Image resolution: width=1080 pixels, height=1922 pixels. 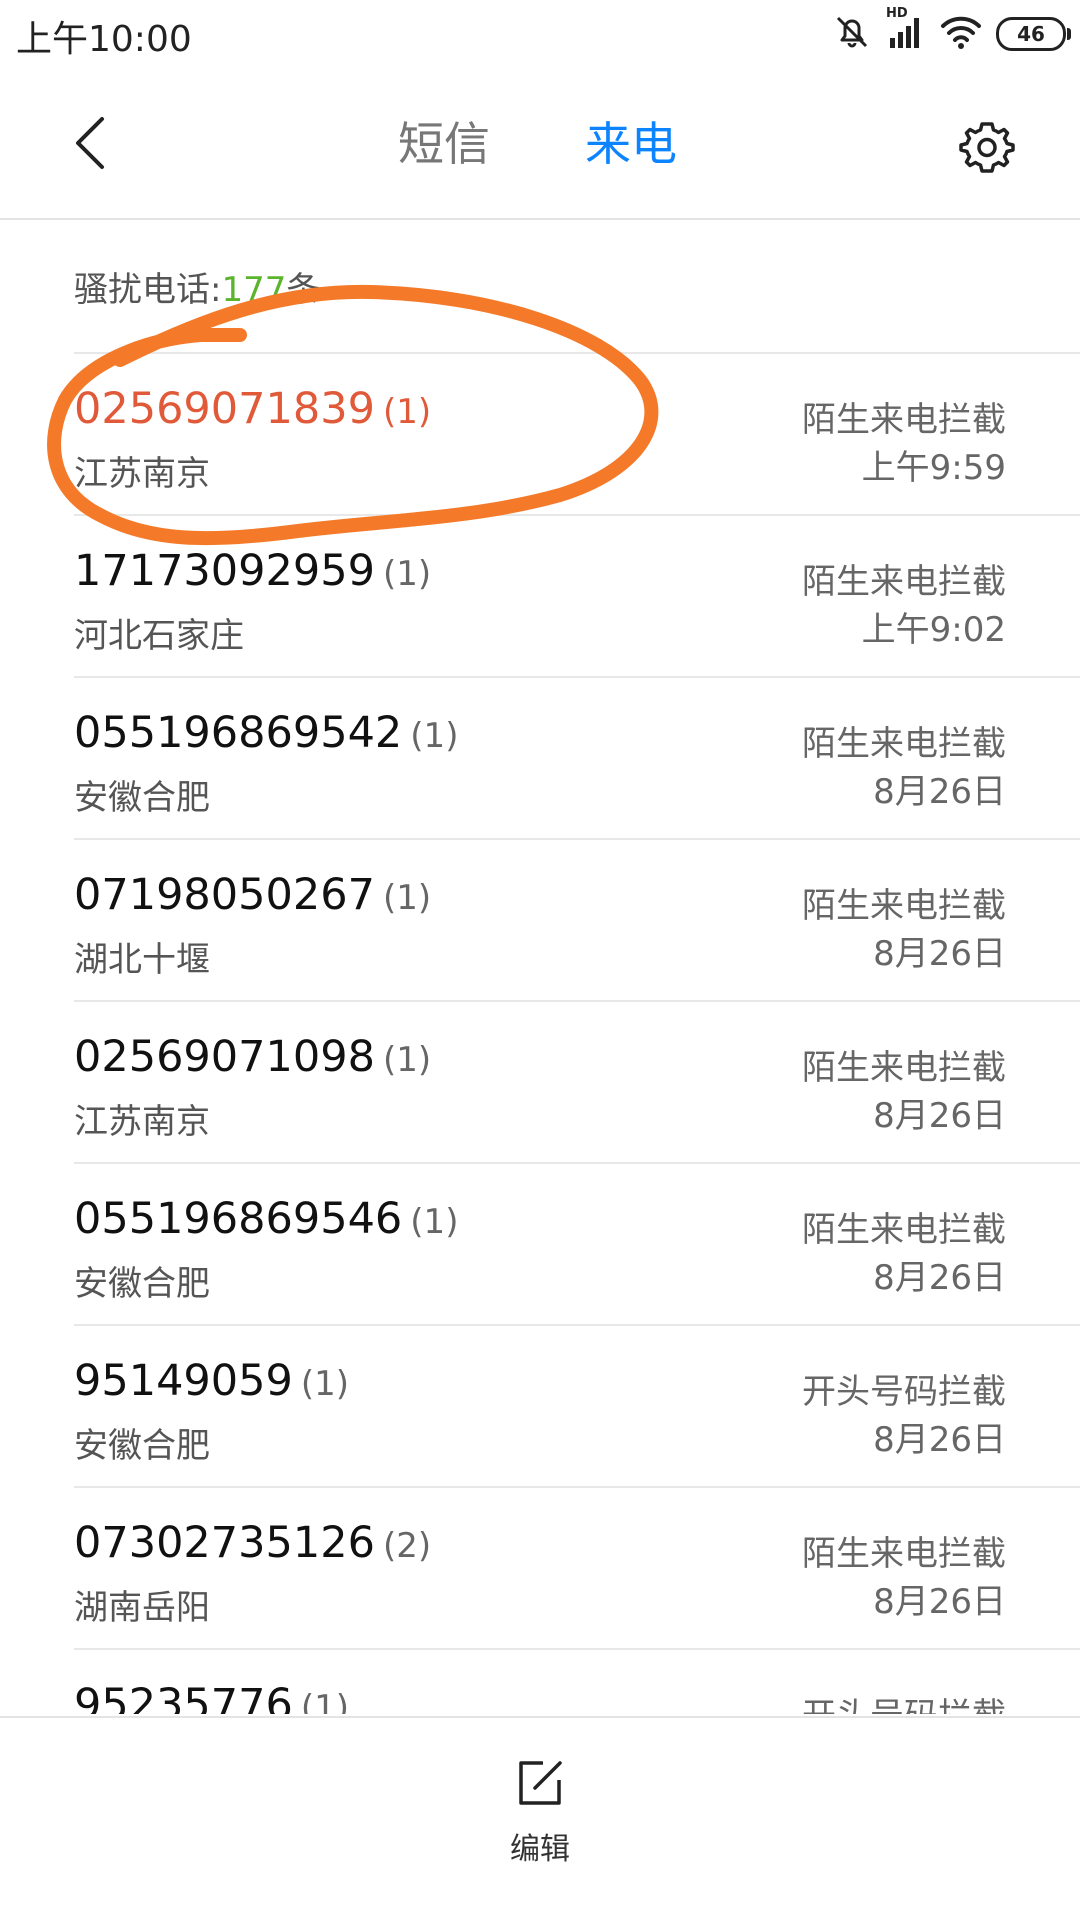 What do you see at coordinates (540, 35) in the screenshot?
I see `status-bar: 上午10:00 HD 46` at bounding box center [540, 35].